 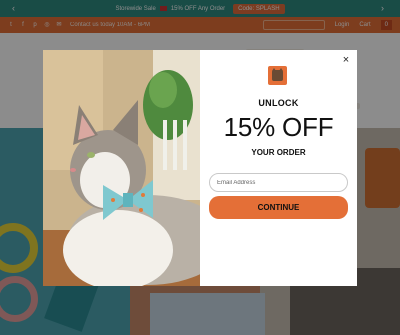 What do you see at coordinates (278, 182) in the screenshot?
I see `email-field` at bounding box center [278, 182].